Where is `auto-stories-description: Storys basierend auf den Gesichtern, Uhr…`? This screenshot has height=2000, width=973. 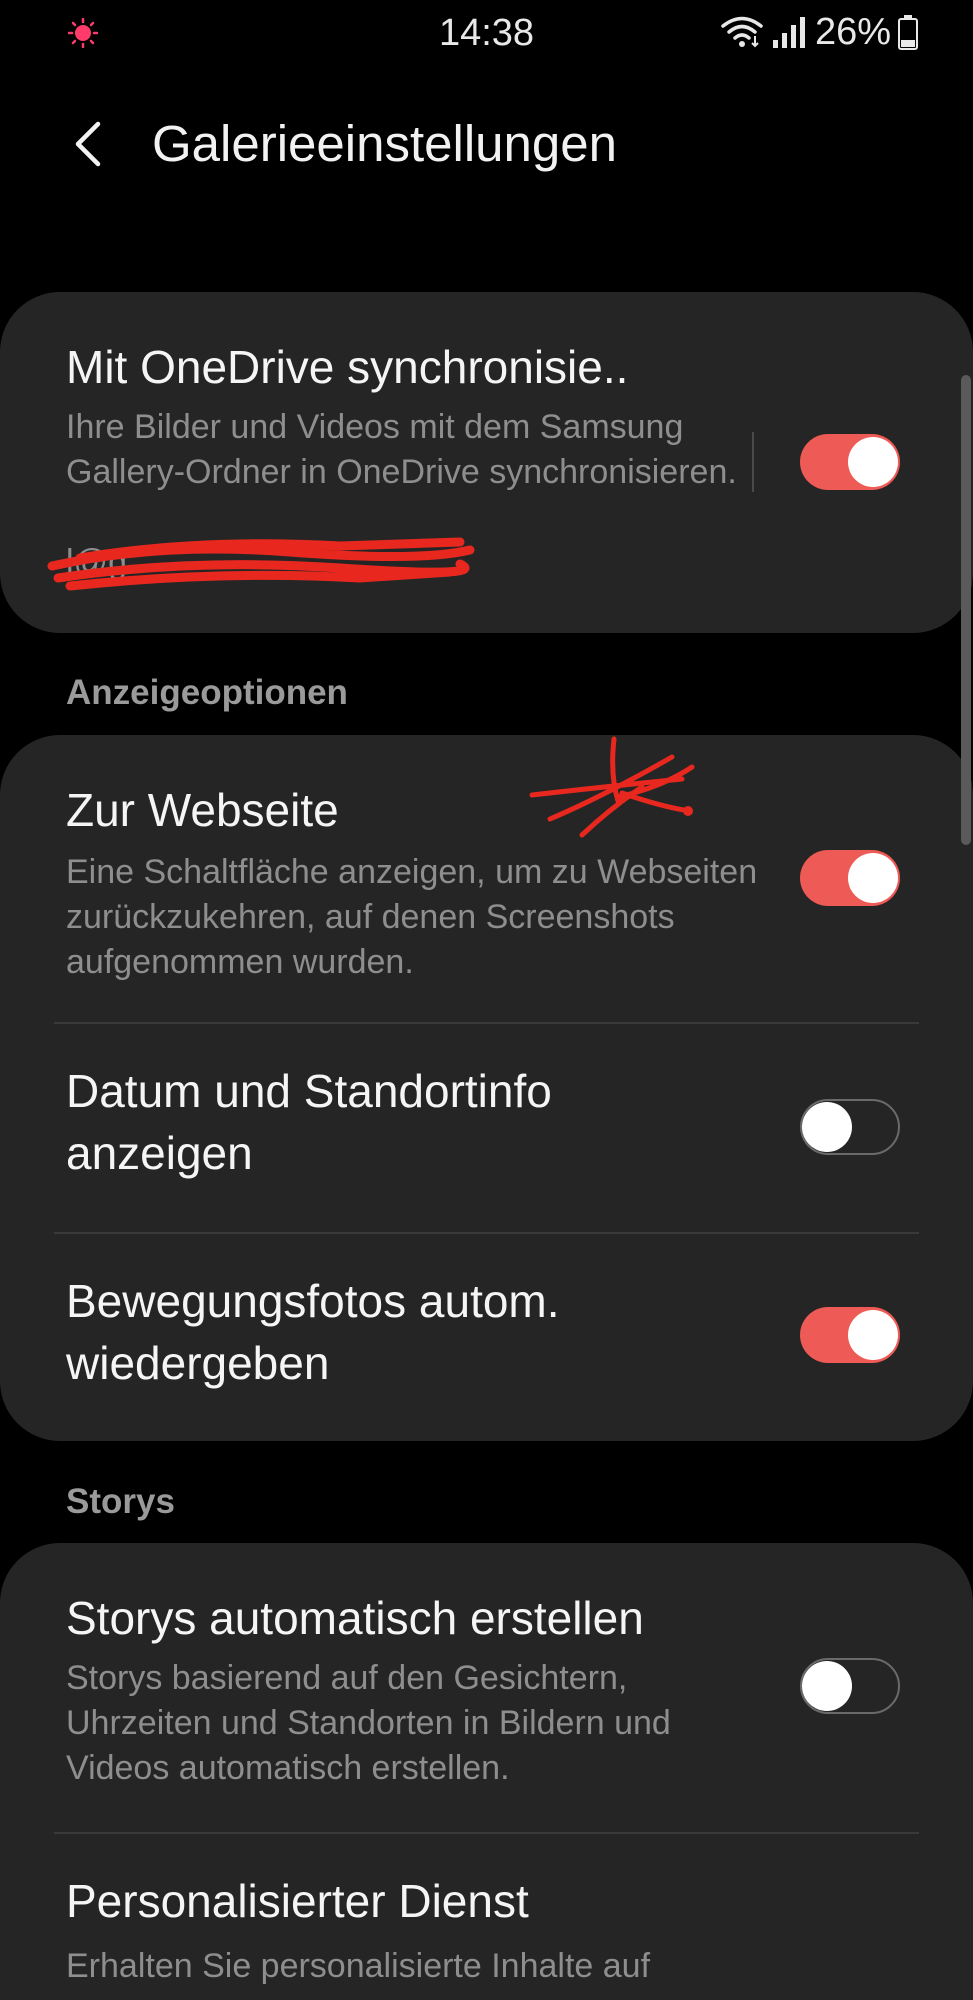
auto-stories-description: Storys basierend auf den Gesichtern, Uhr… is located at coordinates (368, 1723).